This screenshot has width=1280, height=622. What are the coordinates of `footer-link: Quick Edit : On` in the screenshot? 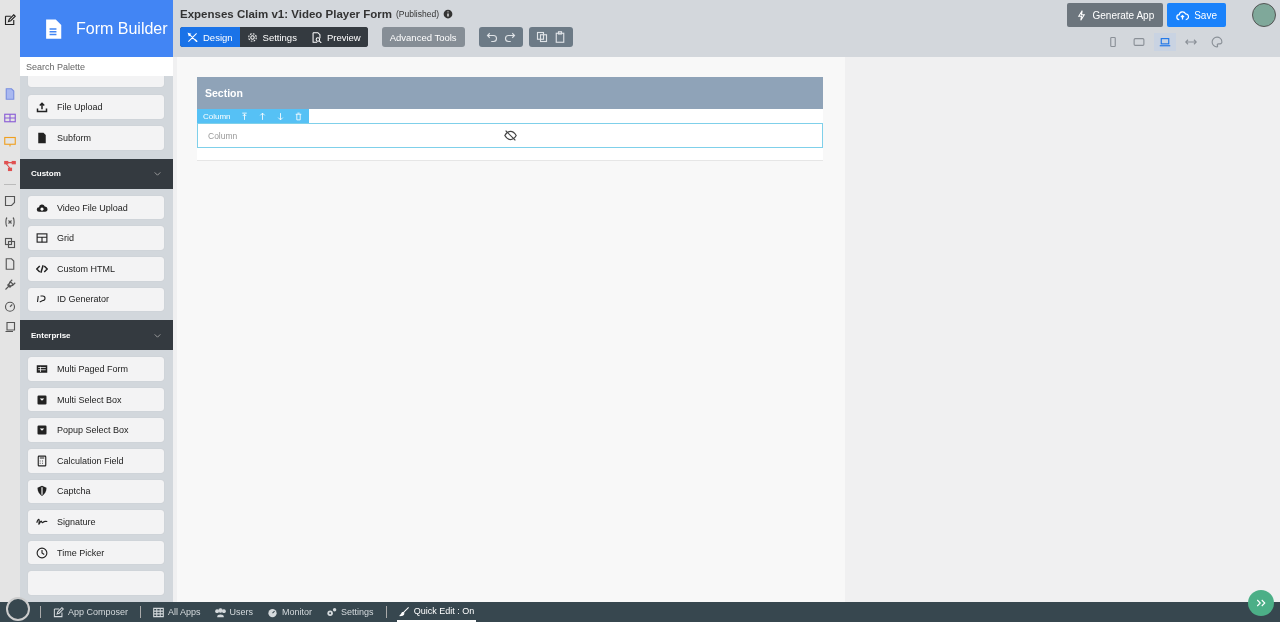 It's located at (436, 612).